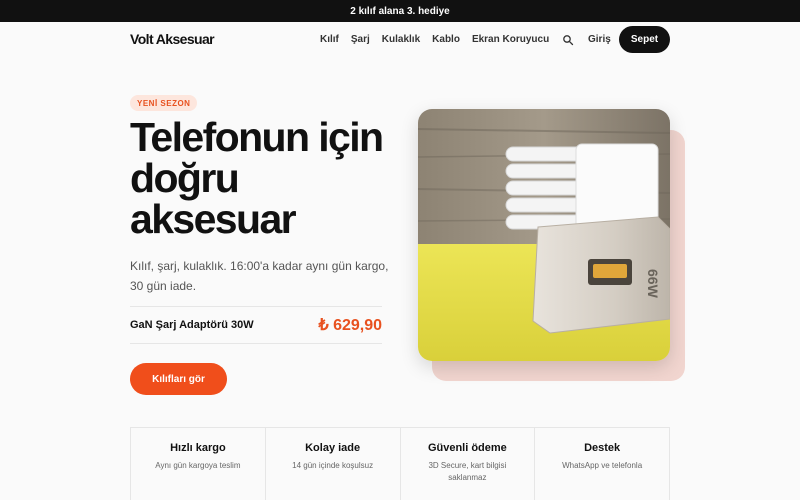 This screenshot has height=500, width=800. I want to click on nav-item-kablo: Kablo, so click(446, 39).